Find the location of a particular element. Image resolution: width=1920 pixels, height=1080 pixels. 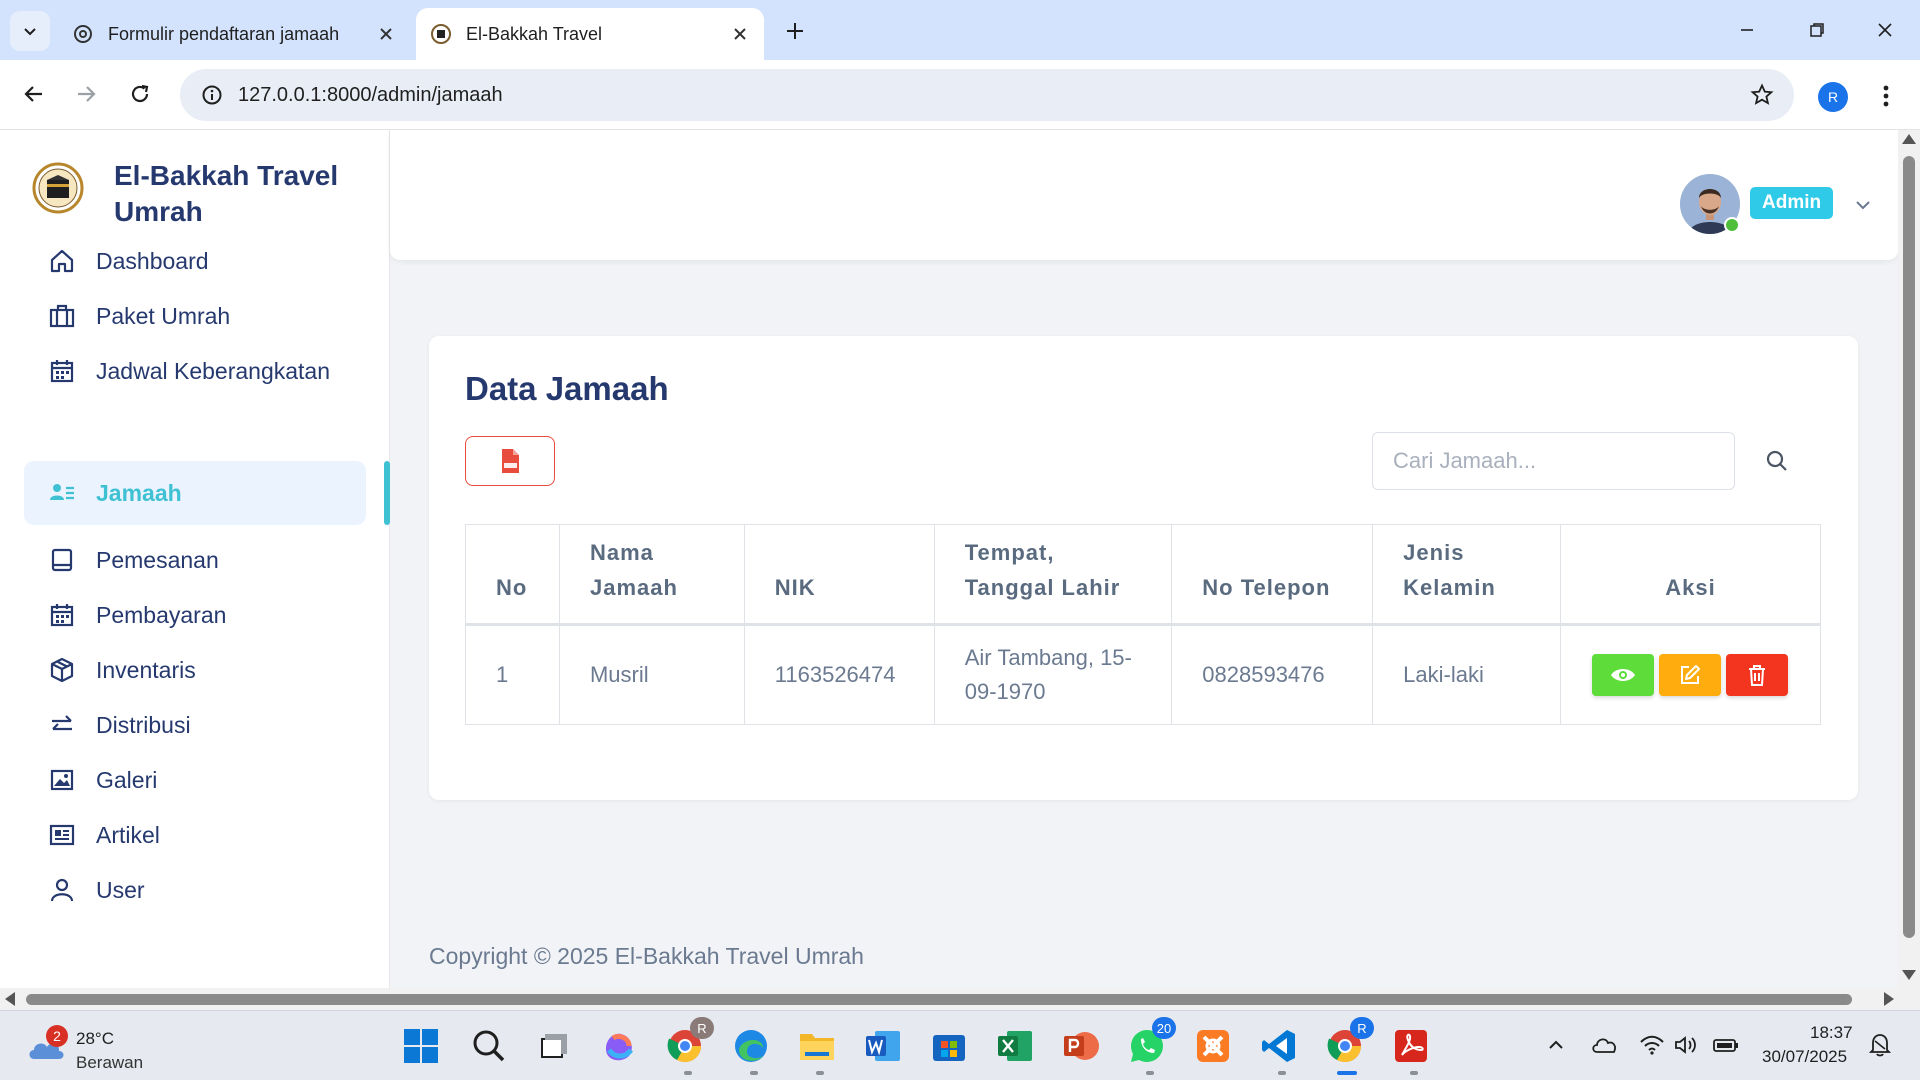

tab-el-bakkah: El-Bakkah Travel is located at coordinates (590, 34).